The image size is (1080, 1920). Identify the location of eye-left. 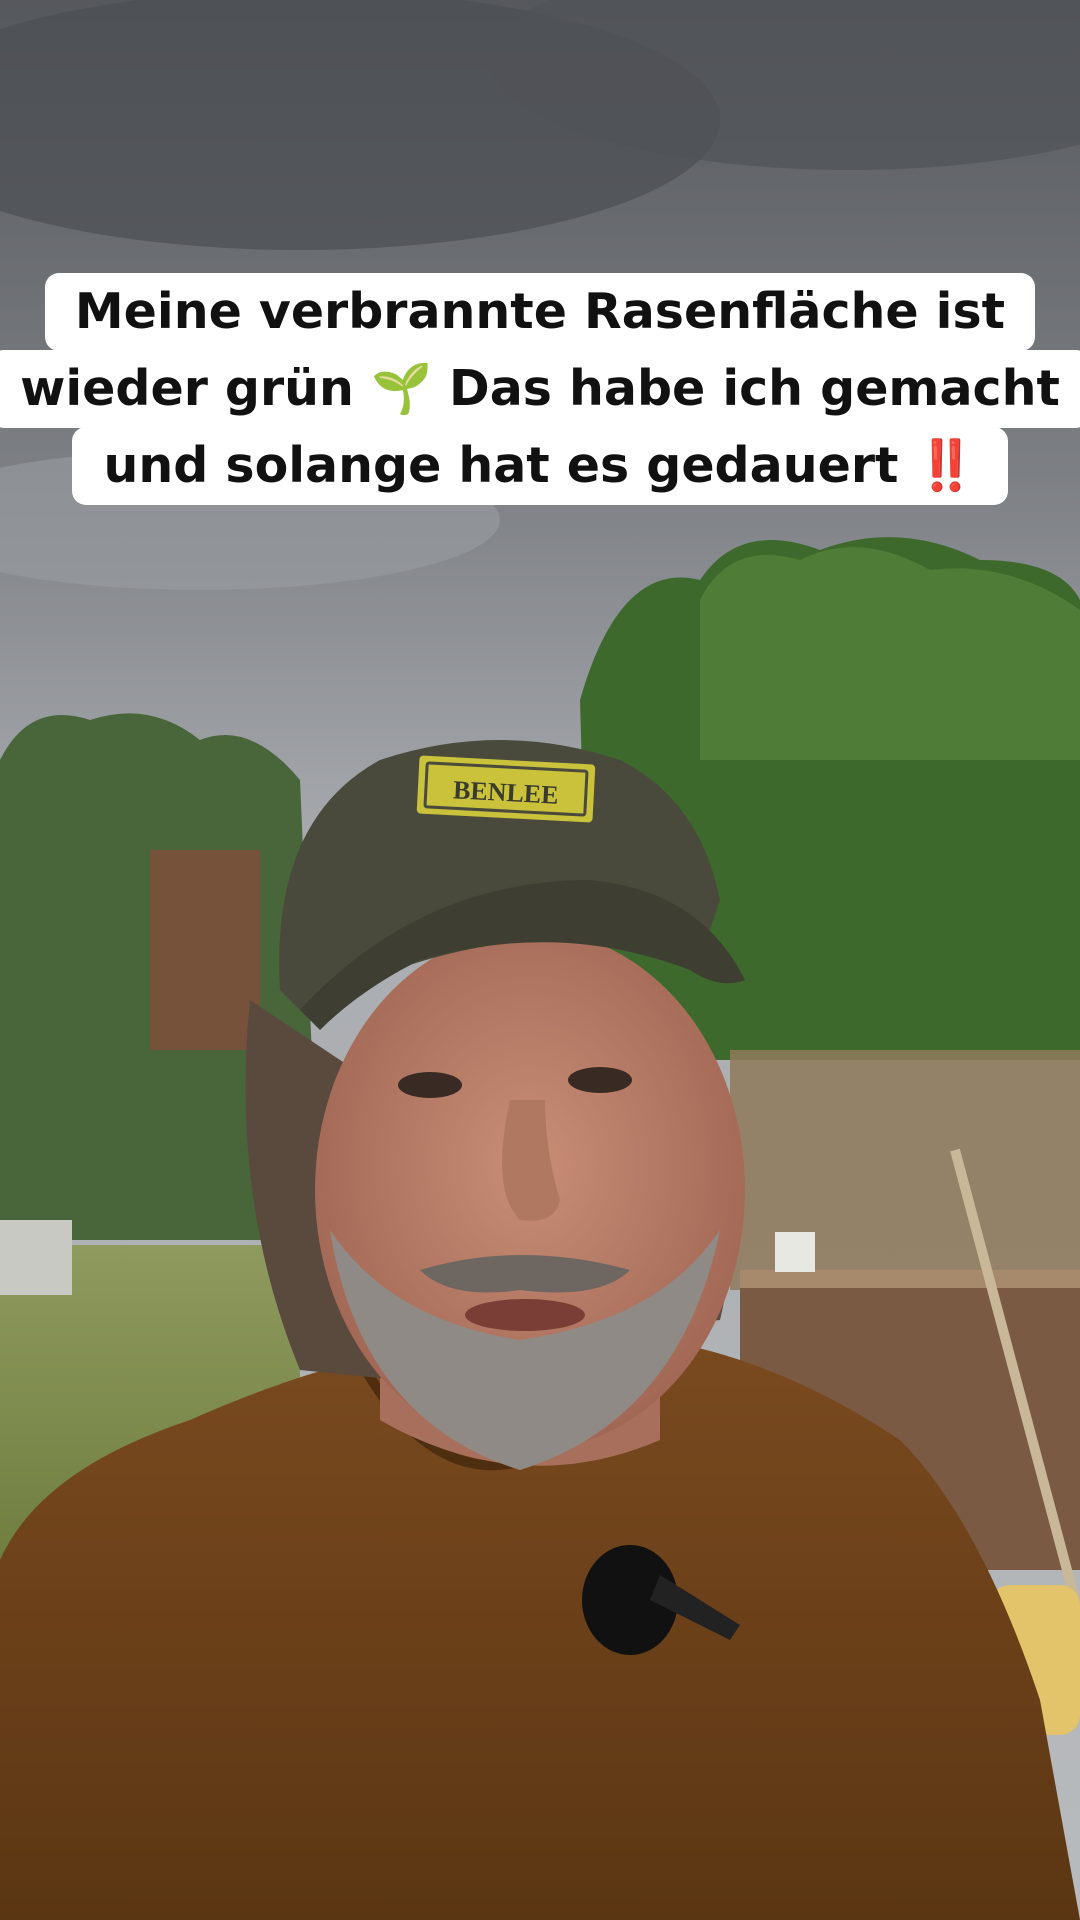
(430, 1085).